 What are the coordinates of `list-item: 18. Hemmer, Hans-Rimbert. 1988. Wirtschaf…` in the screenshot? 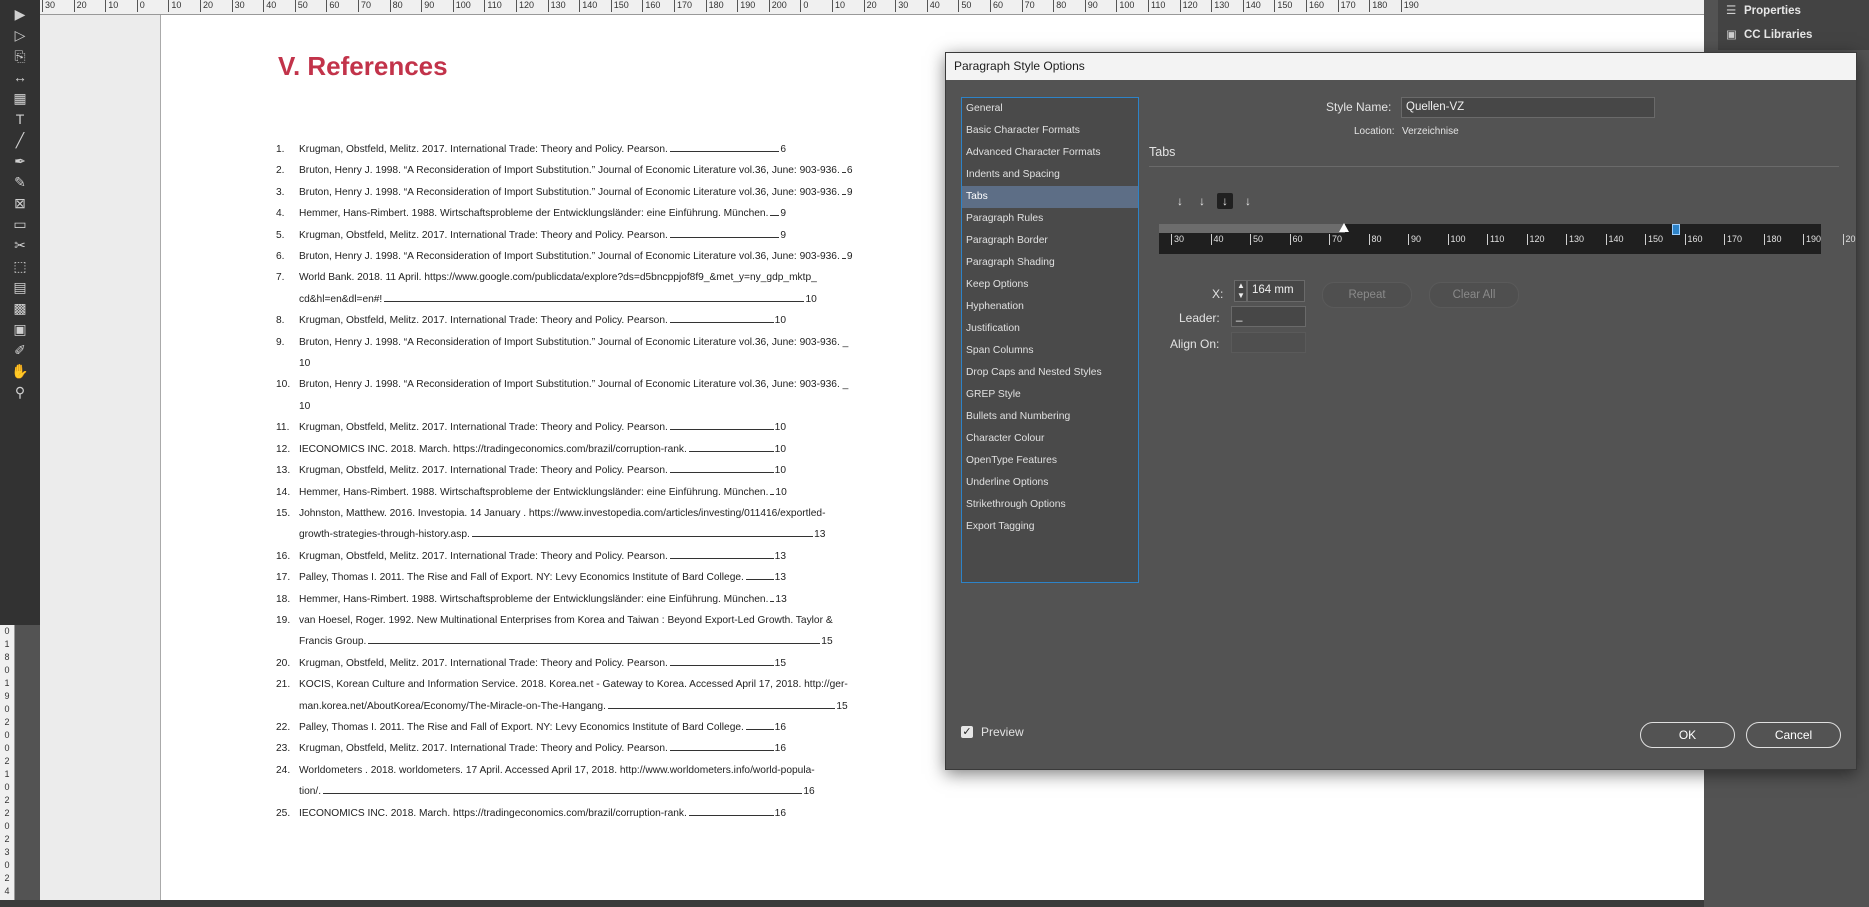 It's located at (531, 599).